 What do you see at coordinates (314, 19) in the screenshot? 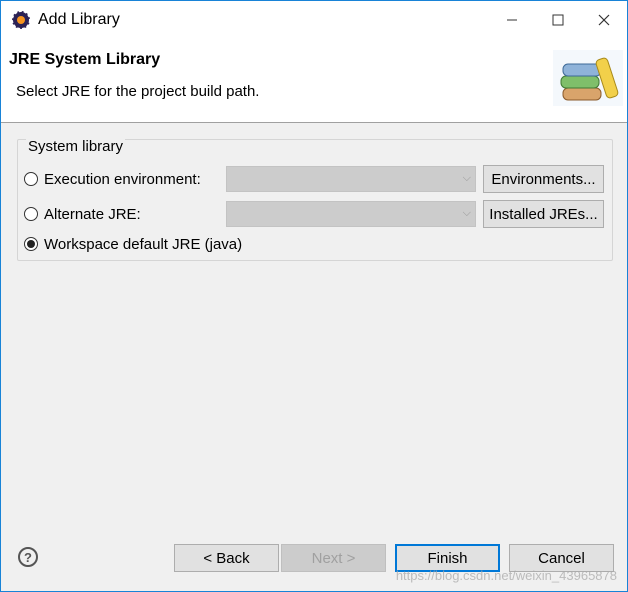
I see `title-bar: Add Library` at bounding box center [314, 19].